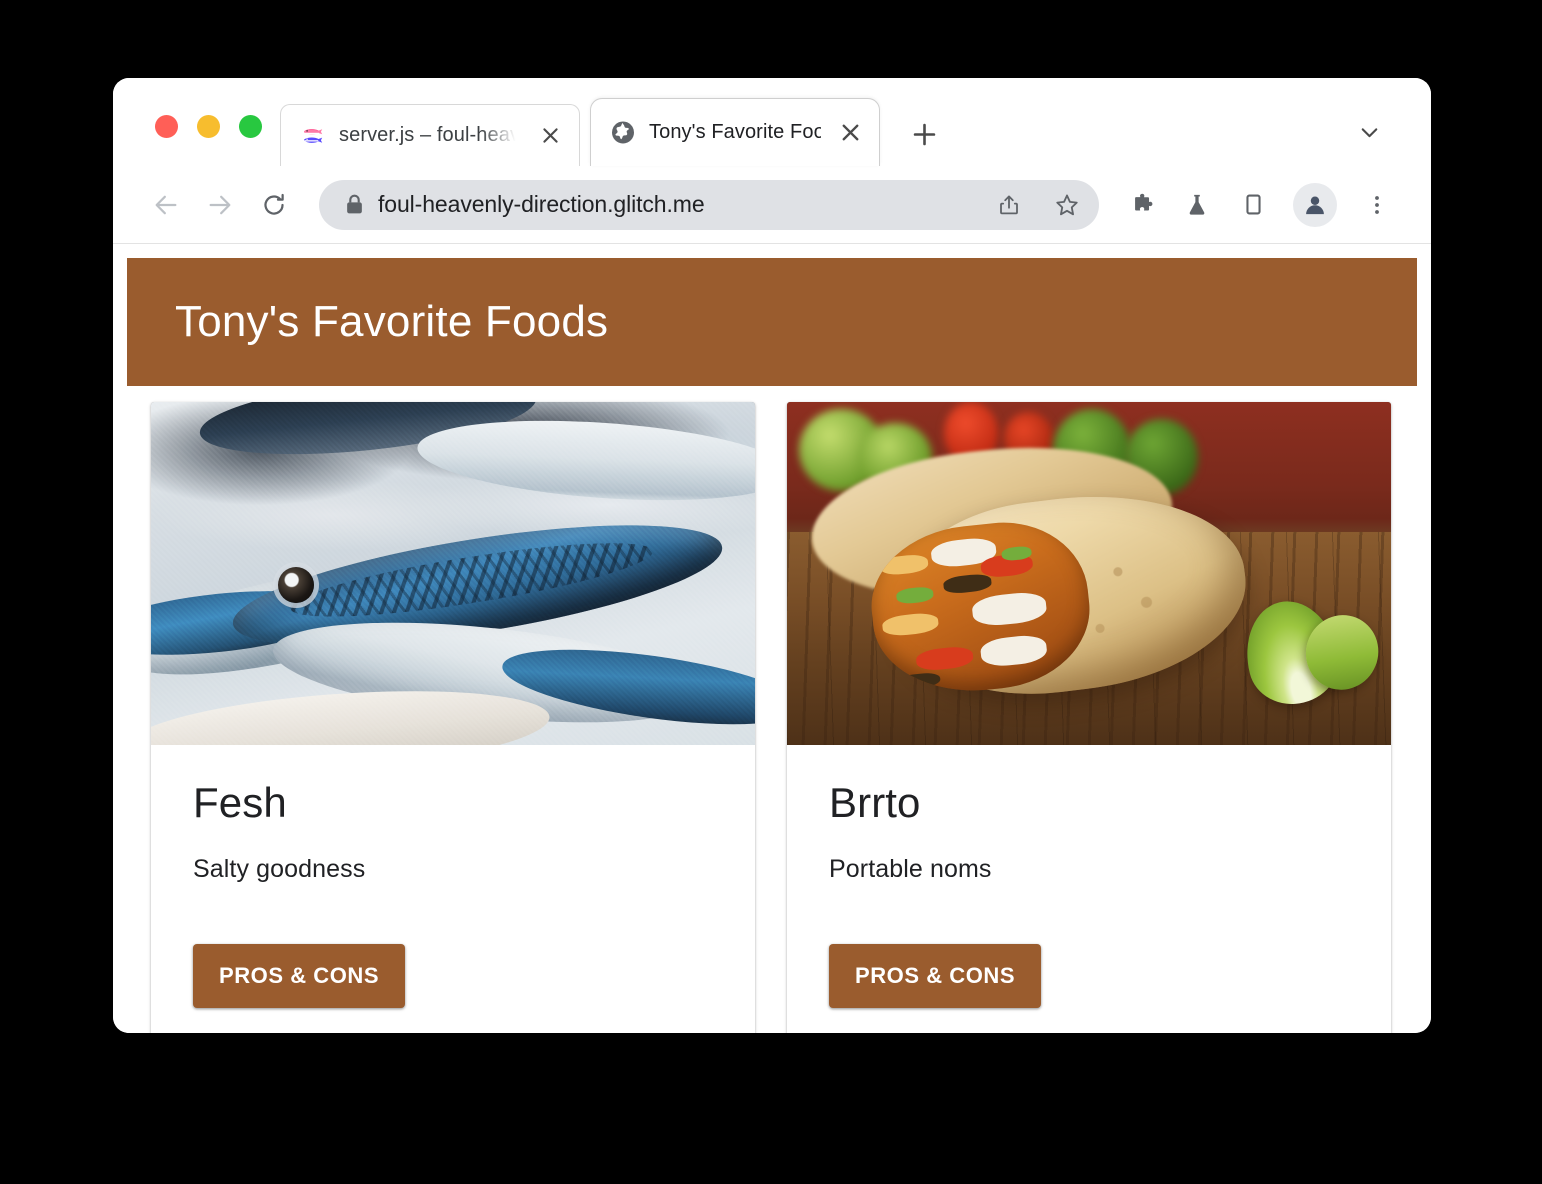  I want to click on person-icon, so click(1315, 204).